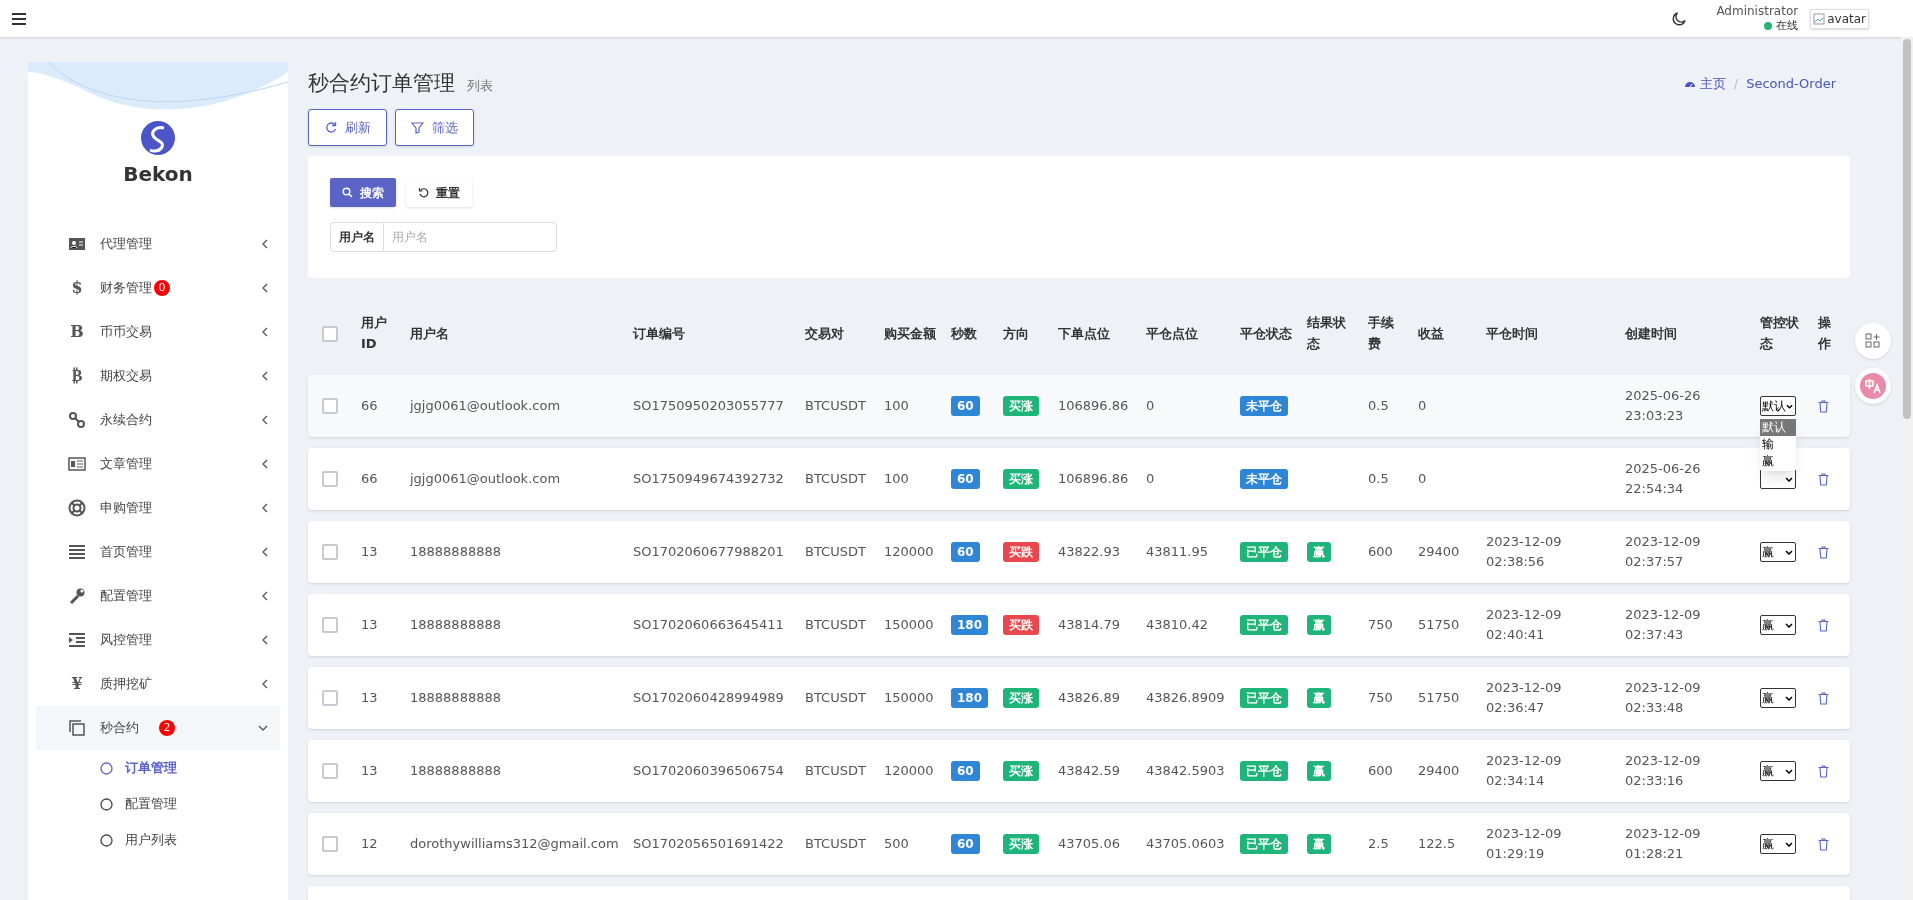 Image resolution: width=1913 pixels, height=900 pixels. I want to click on table-cell: SO1750950203055777, so click(708, 406).